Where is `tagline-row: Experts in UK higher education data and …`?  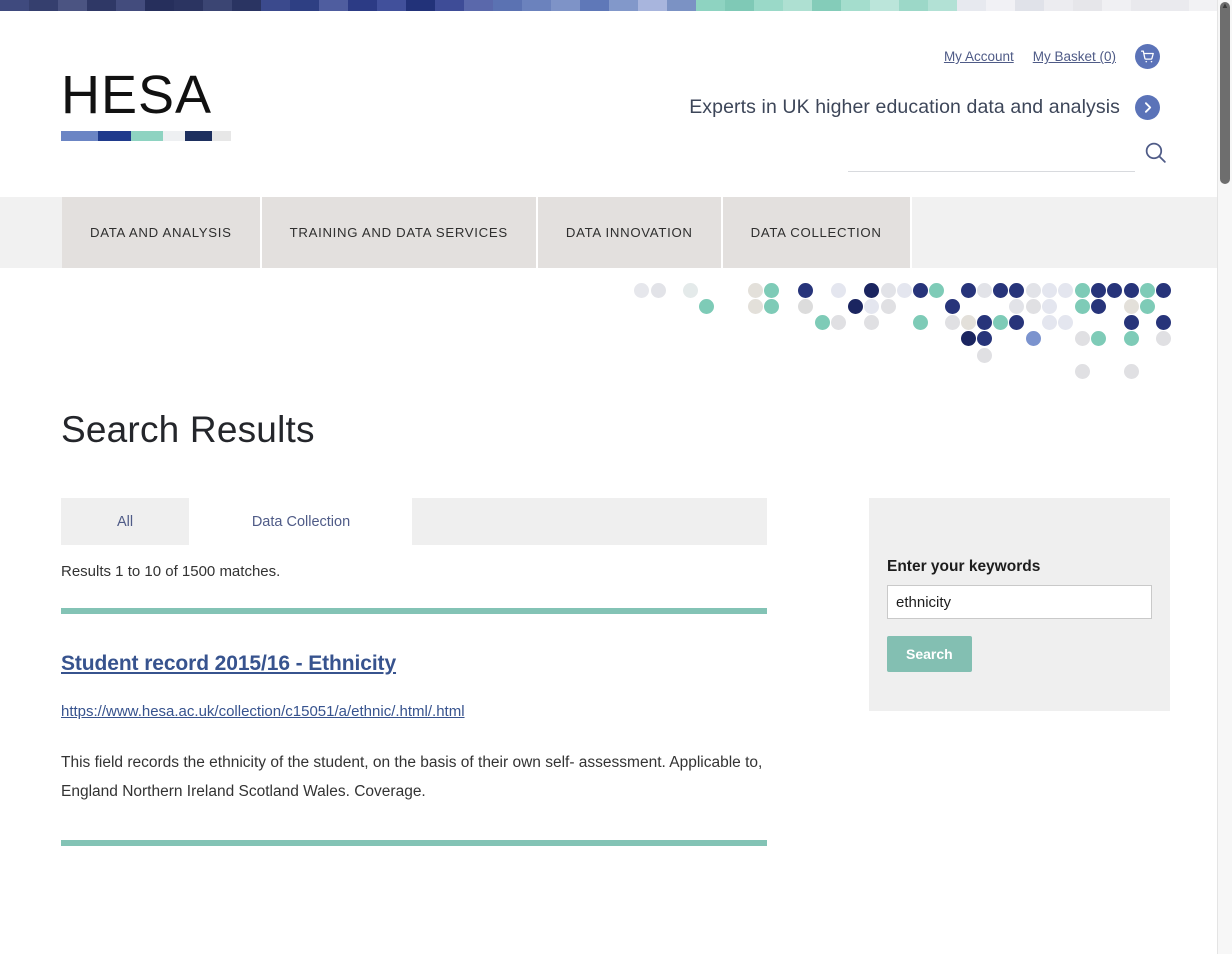
tagline-row: Experts in UK higher education data and … is located at coordinates (924, 107).